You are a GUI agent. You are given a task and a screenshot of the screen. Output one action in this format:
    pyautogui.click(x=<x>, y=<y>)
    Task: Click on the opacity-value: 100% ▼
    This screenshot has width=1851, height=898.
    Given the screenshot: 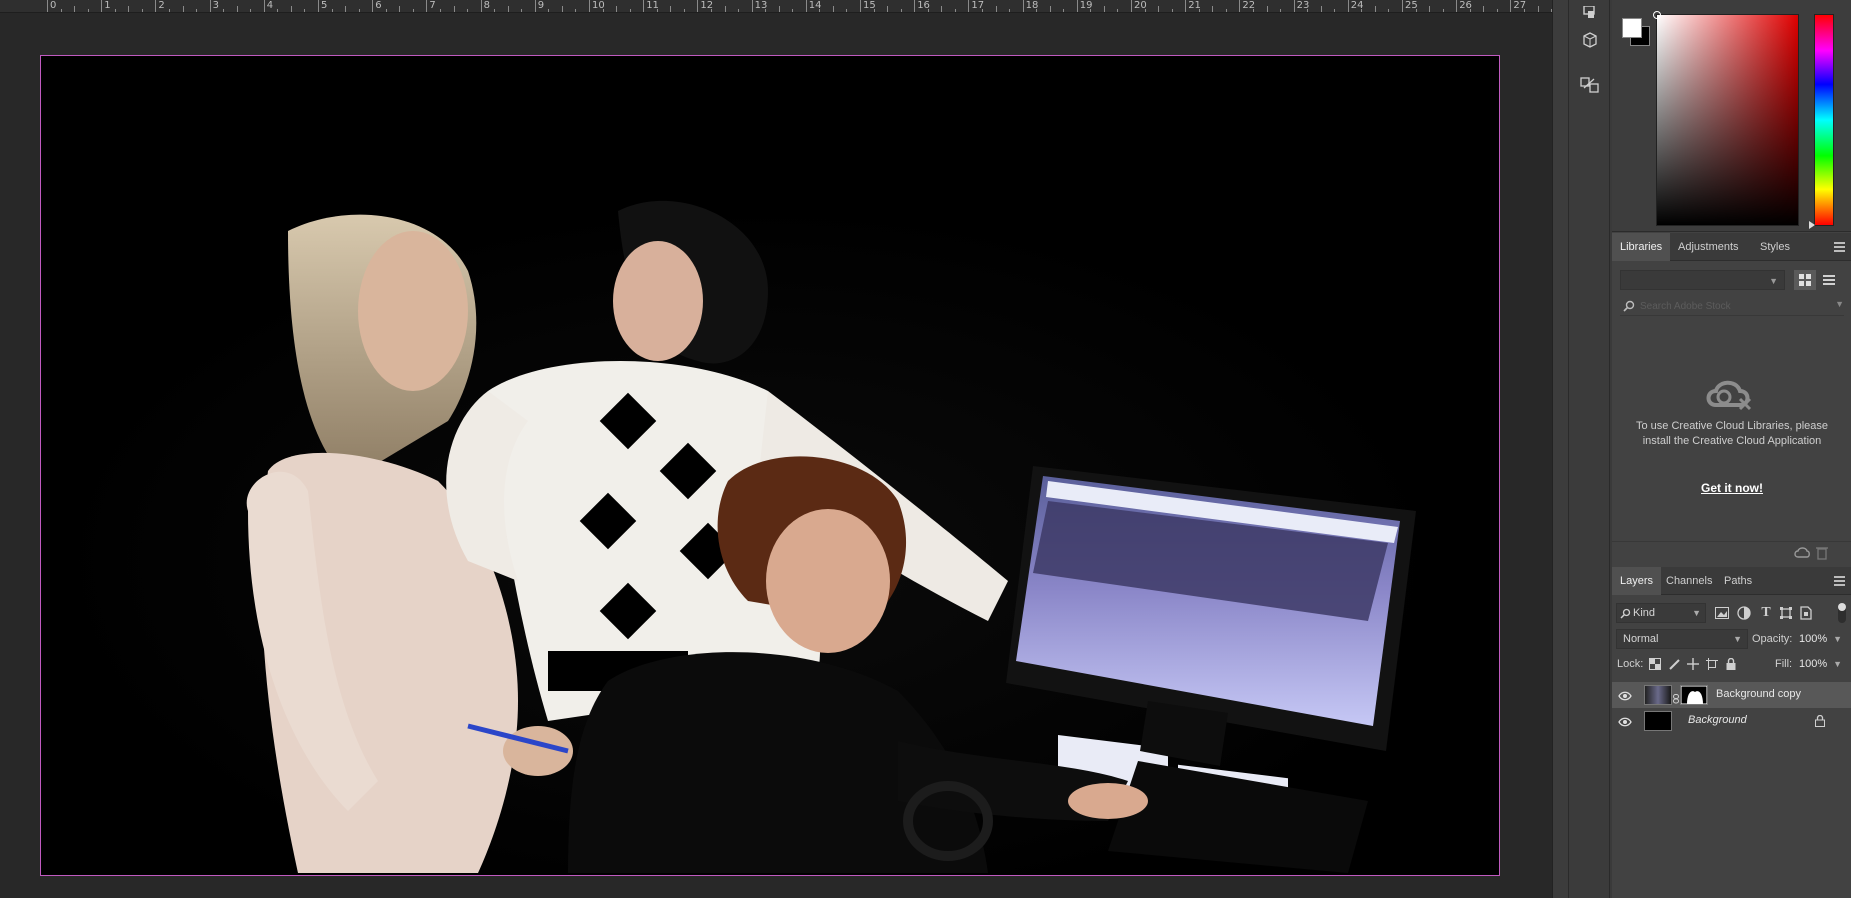 What is the action you would take?
    pyautogui.click(x=1820, y=639)
    